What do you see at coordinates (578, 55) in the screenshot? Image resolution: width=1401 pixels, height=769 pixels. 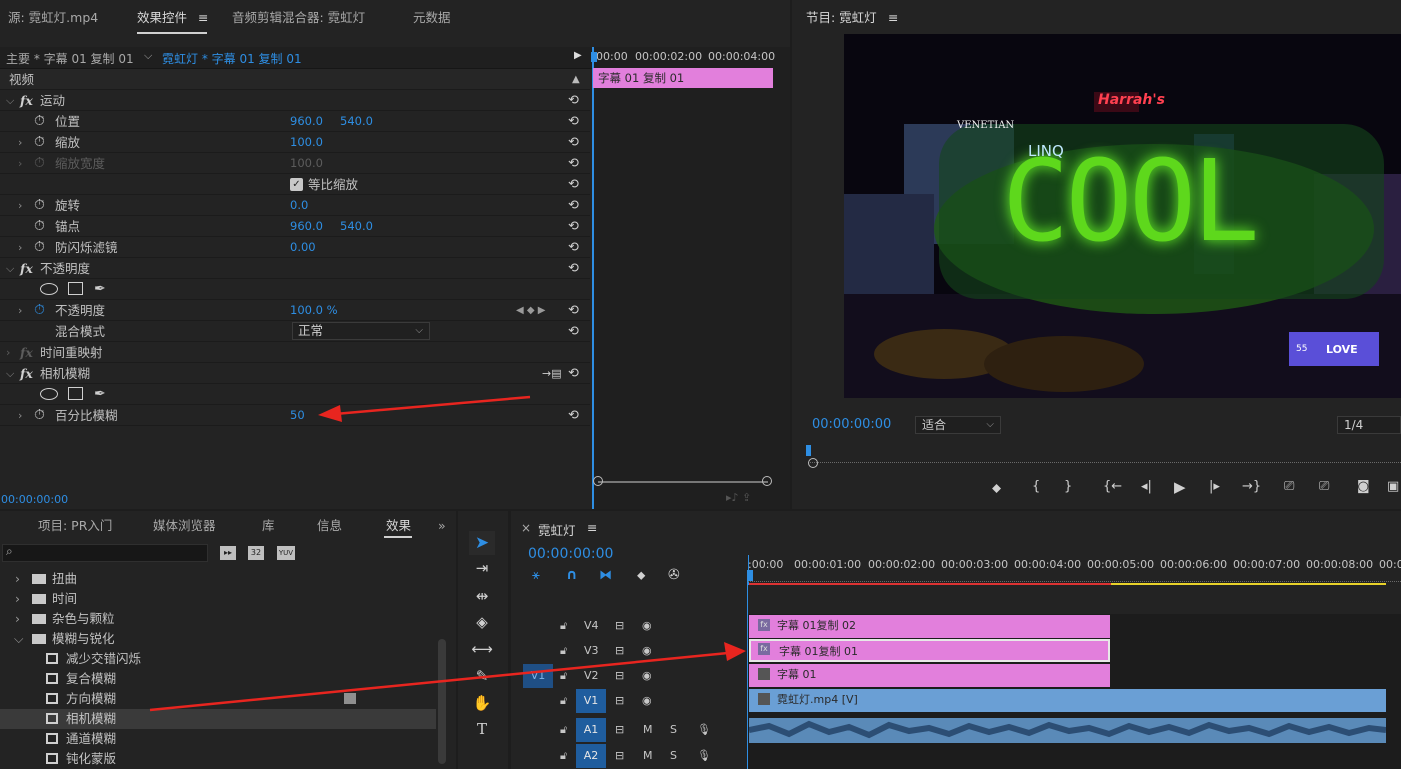 I see `play-only-clip-icon: ▶` at bounding box center [578, 55].